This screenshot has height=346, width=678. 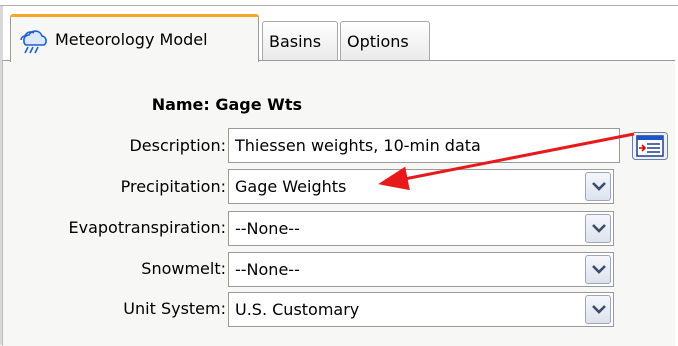 What do you see at coordinates (173, 186) in the screenshot?
I see `precipitation-label: Precipitation:` at bounding box center [173, 186].